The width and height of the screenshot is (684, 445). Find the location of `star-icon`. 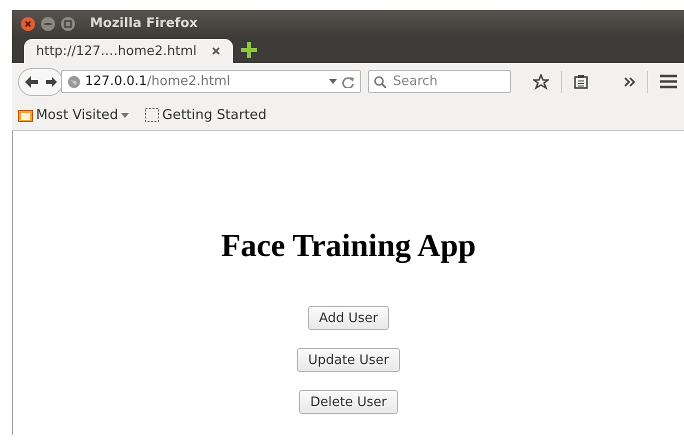

star-icon is located at coordinates (541, 82).